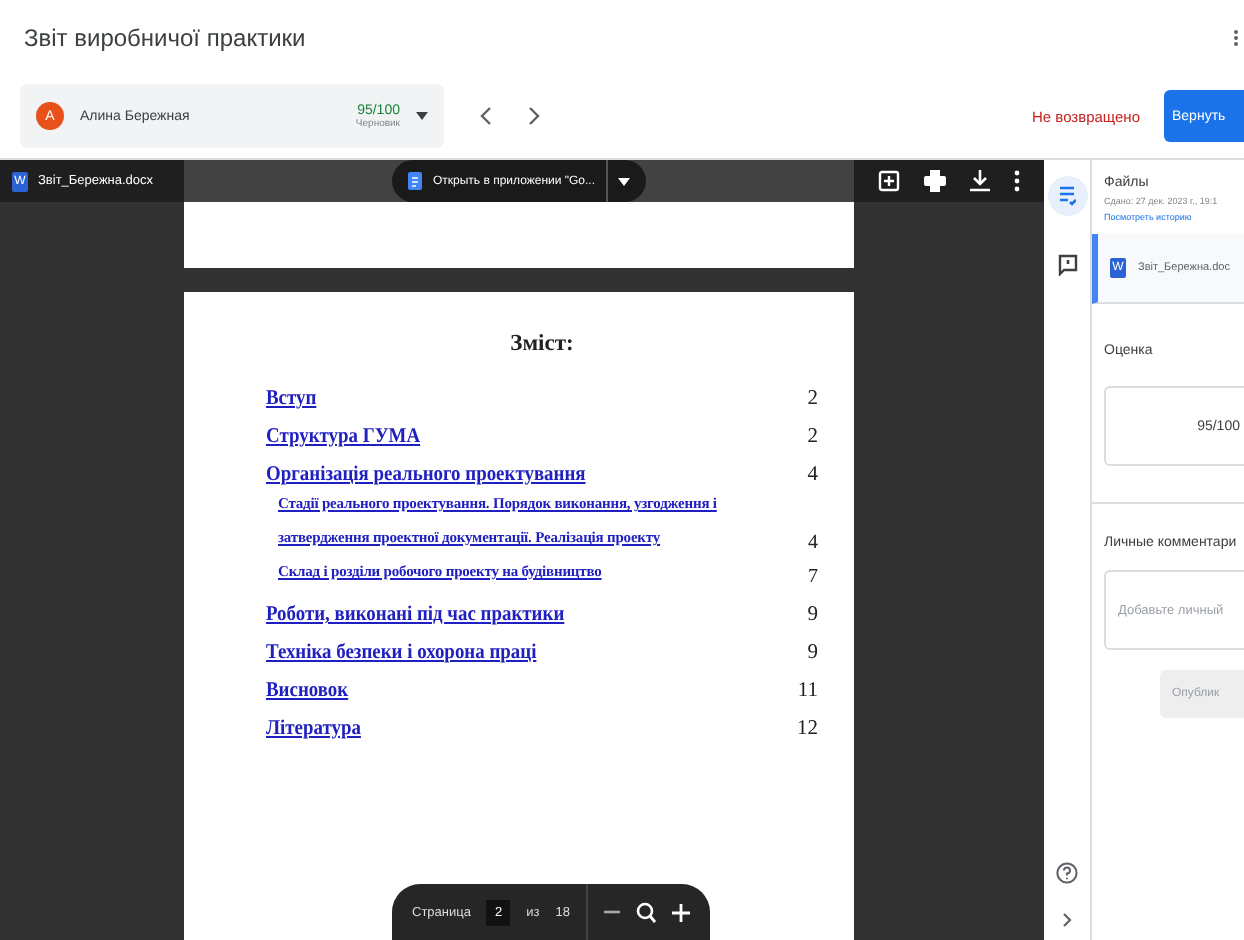 The image size is (1244, 940). What do you see at coordinates (401, 653) in the screenshot?
I see `toc-link: Техніка безпеки і охорона праці` at bounding box center [401, 653].